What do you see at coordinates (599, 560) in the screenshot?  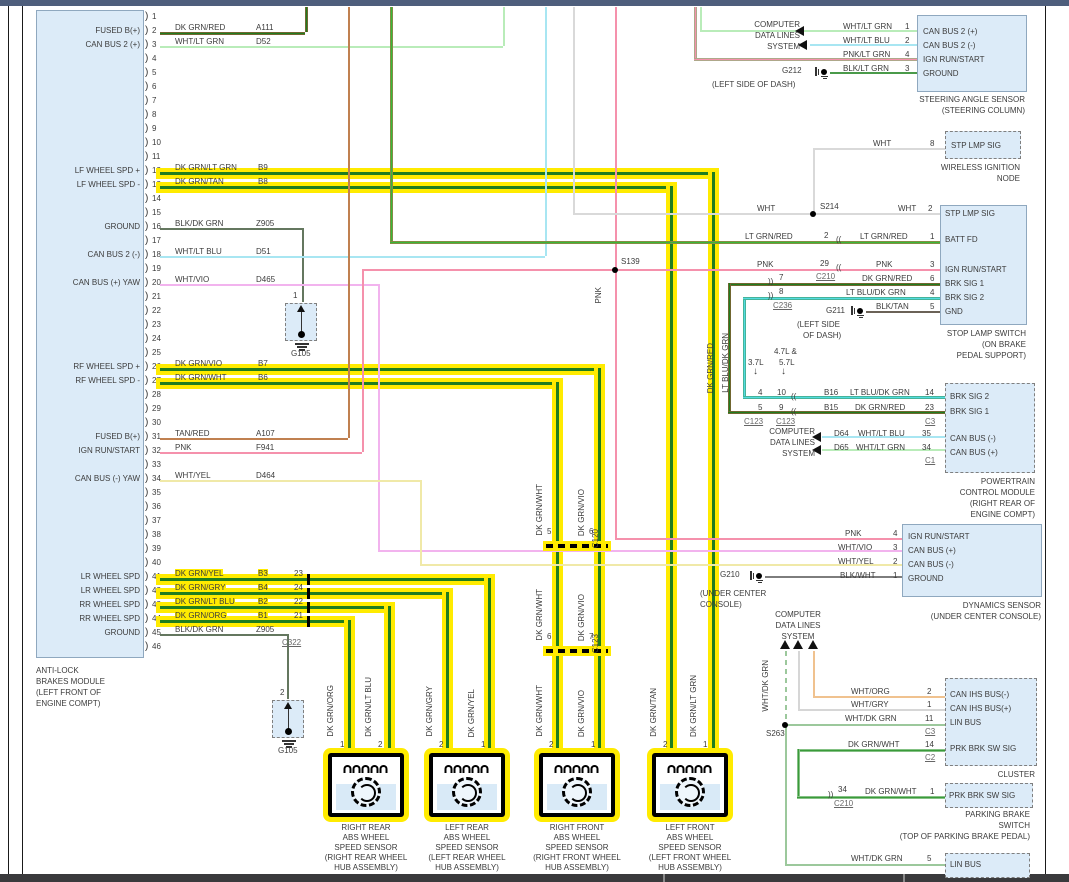 I see `wire-rf-spd-plus-v` at bounding box center [599, 560].